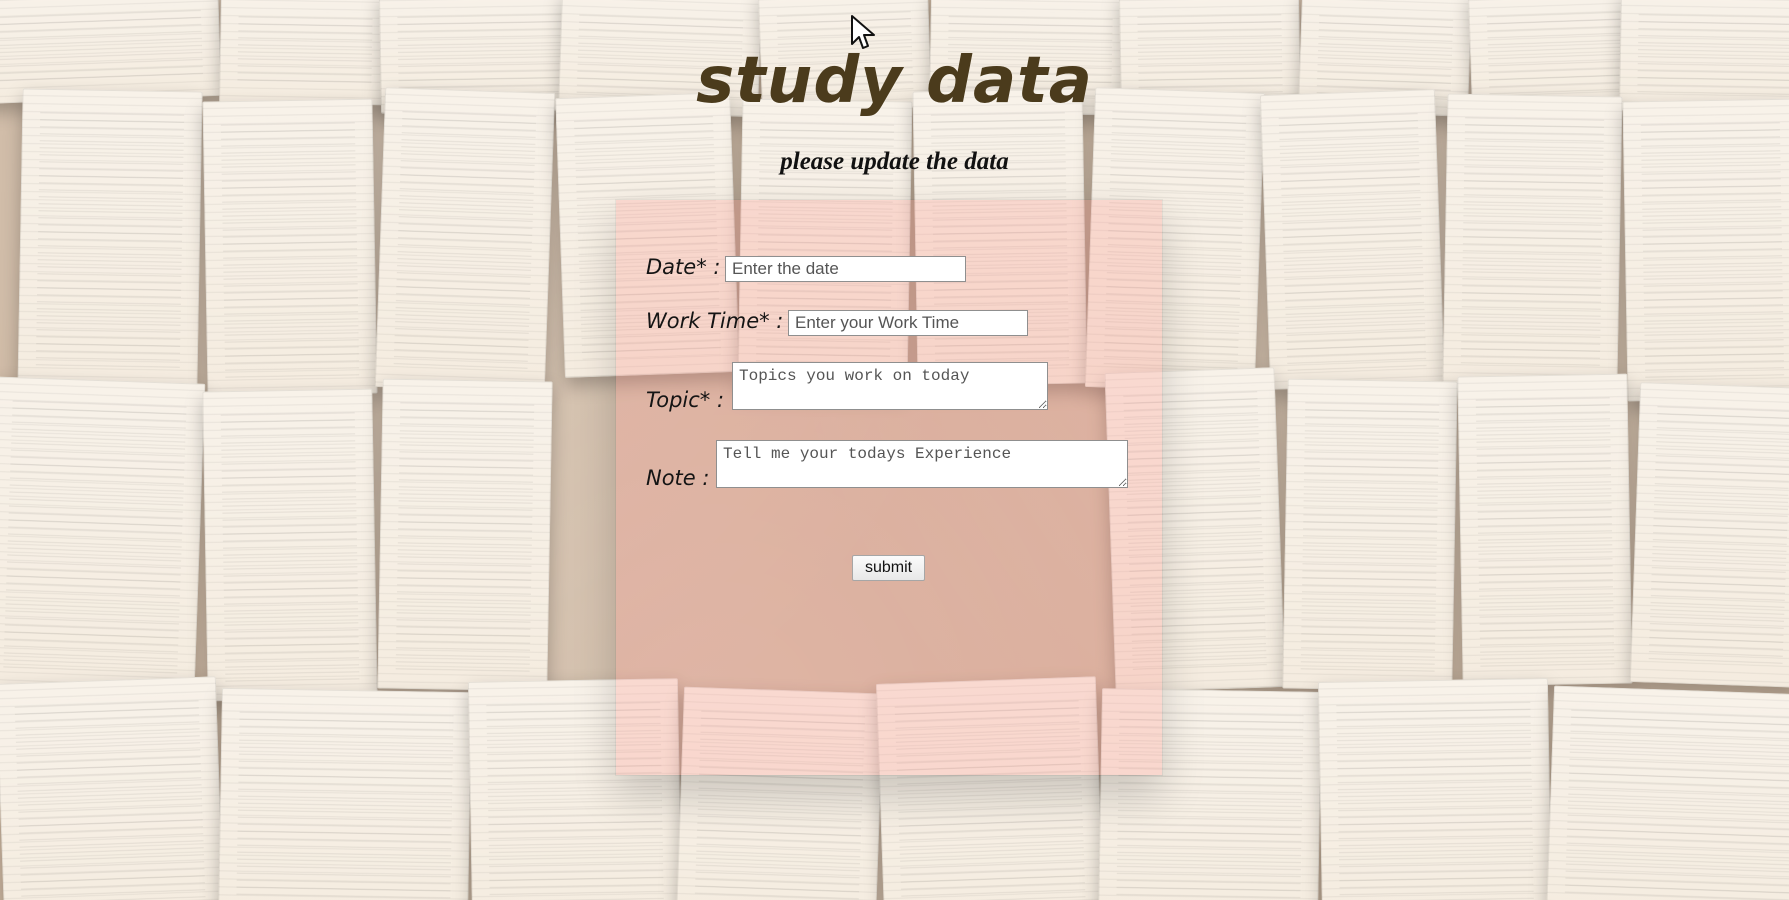 The height and width of the screenshot is (900, 1789). Describe the element at coordinates (685, 400) in the screenshot. I see `topic-label: Topic* :` at that location.